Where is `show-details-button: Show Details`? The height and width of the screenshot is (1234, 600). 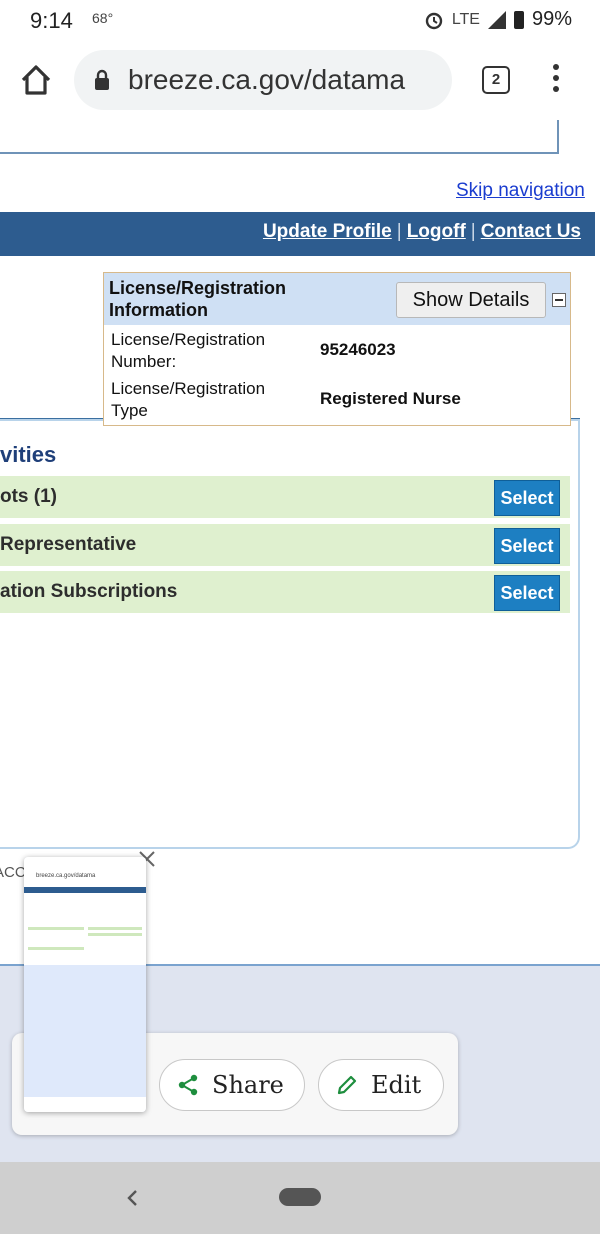 show-details-button: Show Details is located at coordinates (471, 300).